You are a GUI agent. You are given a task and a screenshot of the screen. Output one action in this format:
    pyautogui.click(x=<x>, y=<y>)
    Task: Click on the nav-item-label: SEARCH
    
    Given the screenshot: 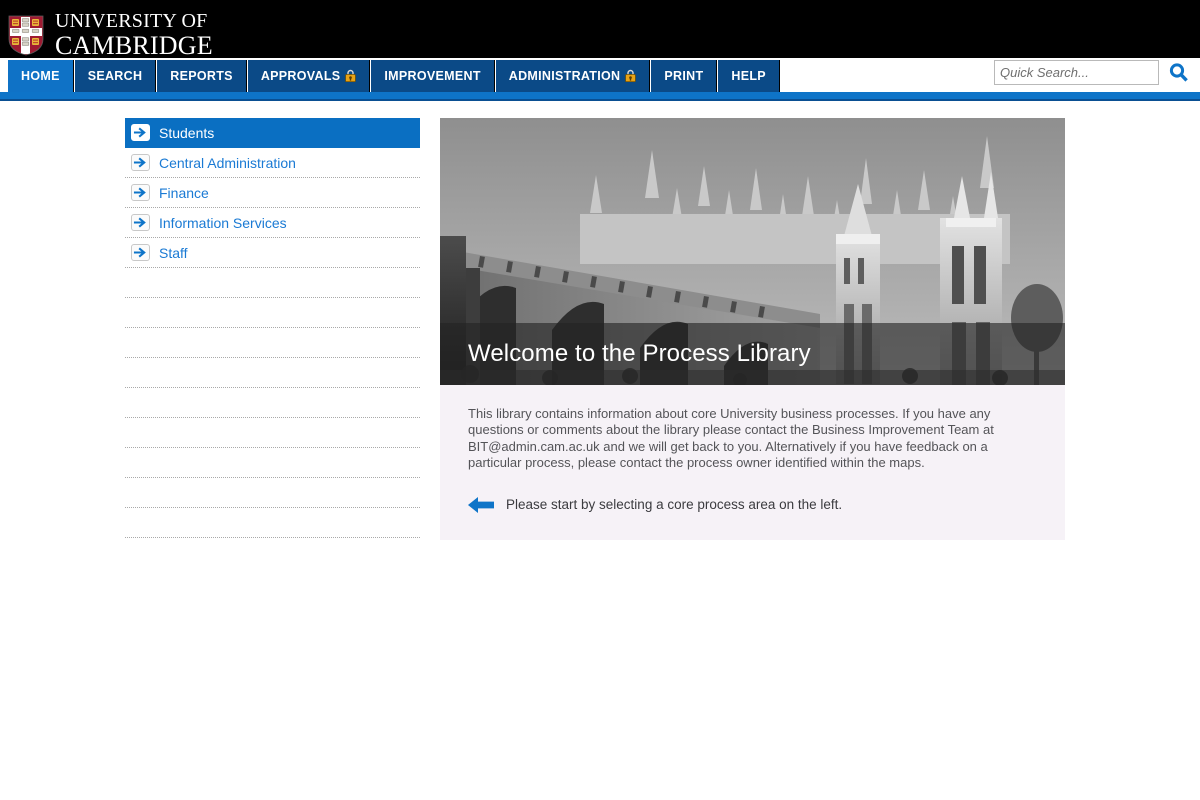 What is the action you would take?
    pyautogui.click(x=115, y=76)
    